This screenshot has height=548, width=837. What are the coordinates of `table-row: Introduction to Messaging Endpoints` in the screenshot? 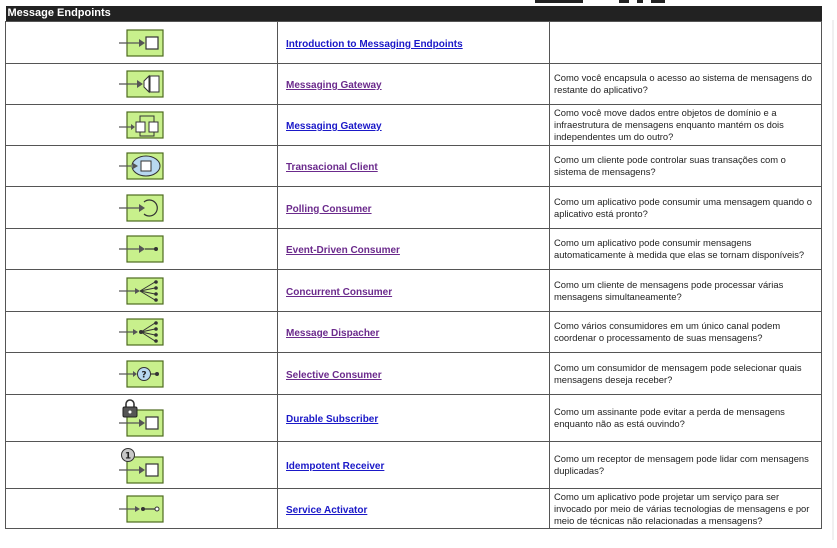 It's located at (413, 42).